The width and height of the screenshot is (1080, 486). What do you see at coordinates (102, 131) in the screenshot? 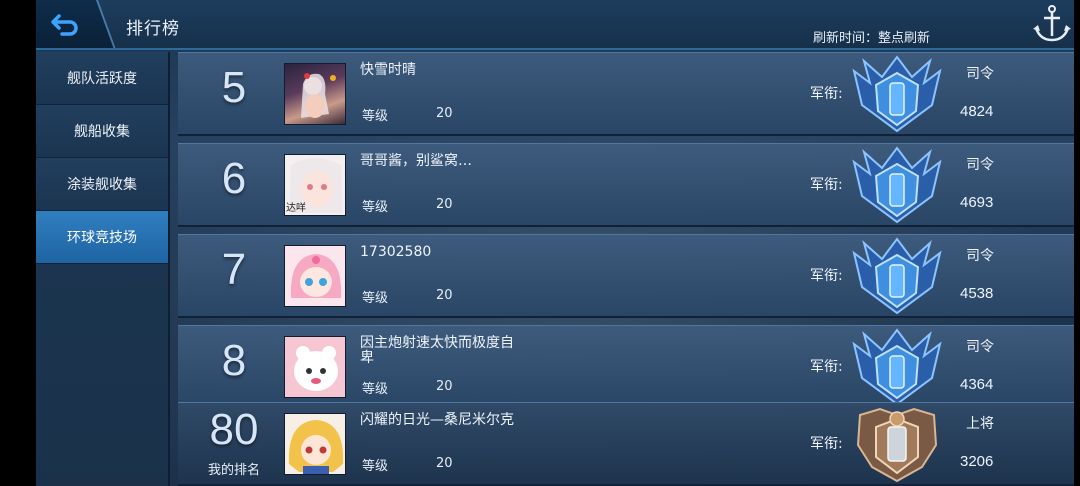
I see `sidebar-item-ship-collection: 舰船收集` at bounding box center [102, 131].